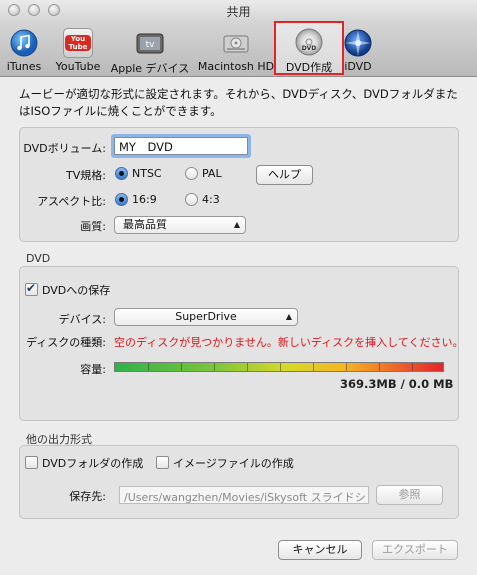 This screenshot has height=575, width=477. I want to click on window-title: 共用, so click(238, 12).